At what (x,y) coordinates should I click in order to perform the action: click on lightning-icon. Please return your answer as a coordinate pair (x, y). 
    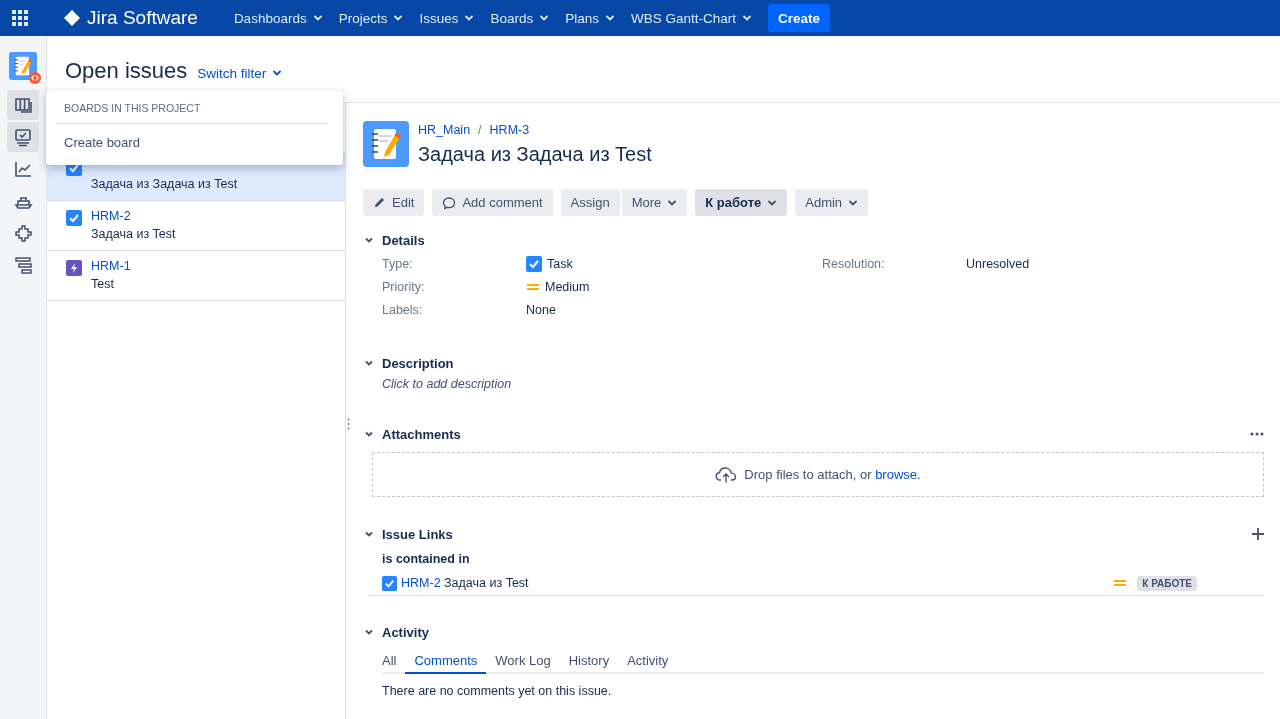
    Looking at the image, I should click on (74, 268).